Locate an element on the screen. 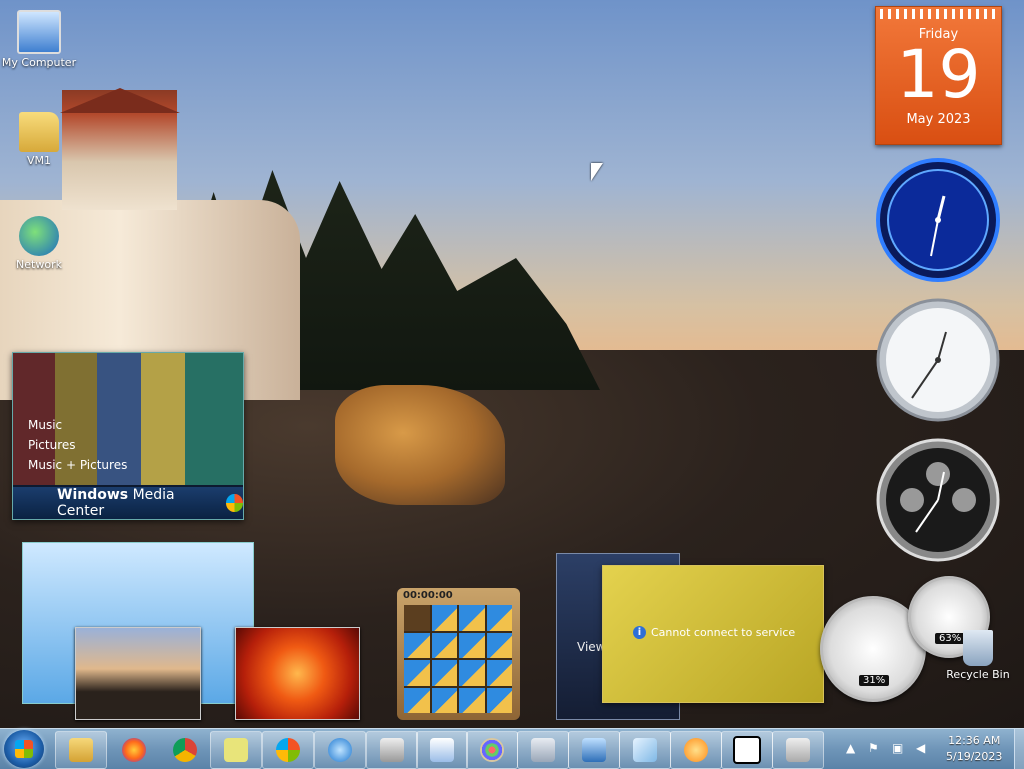 This screenshot has width=1024, height=769. taskbar-calculator-button is located at coordinates (543, 750).